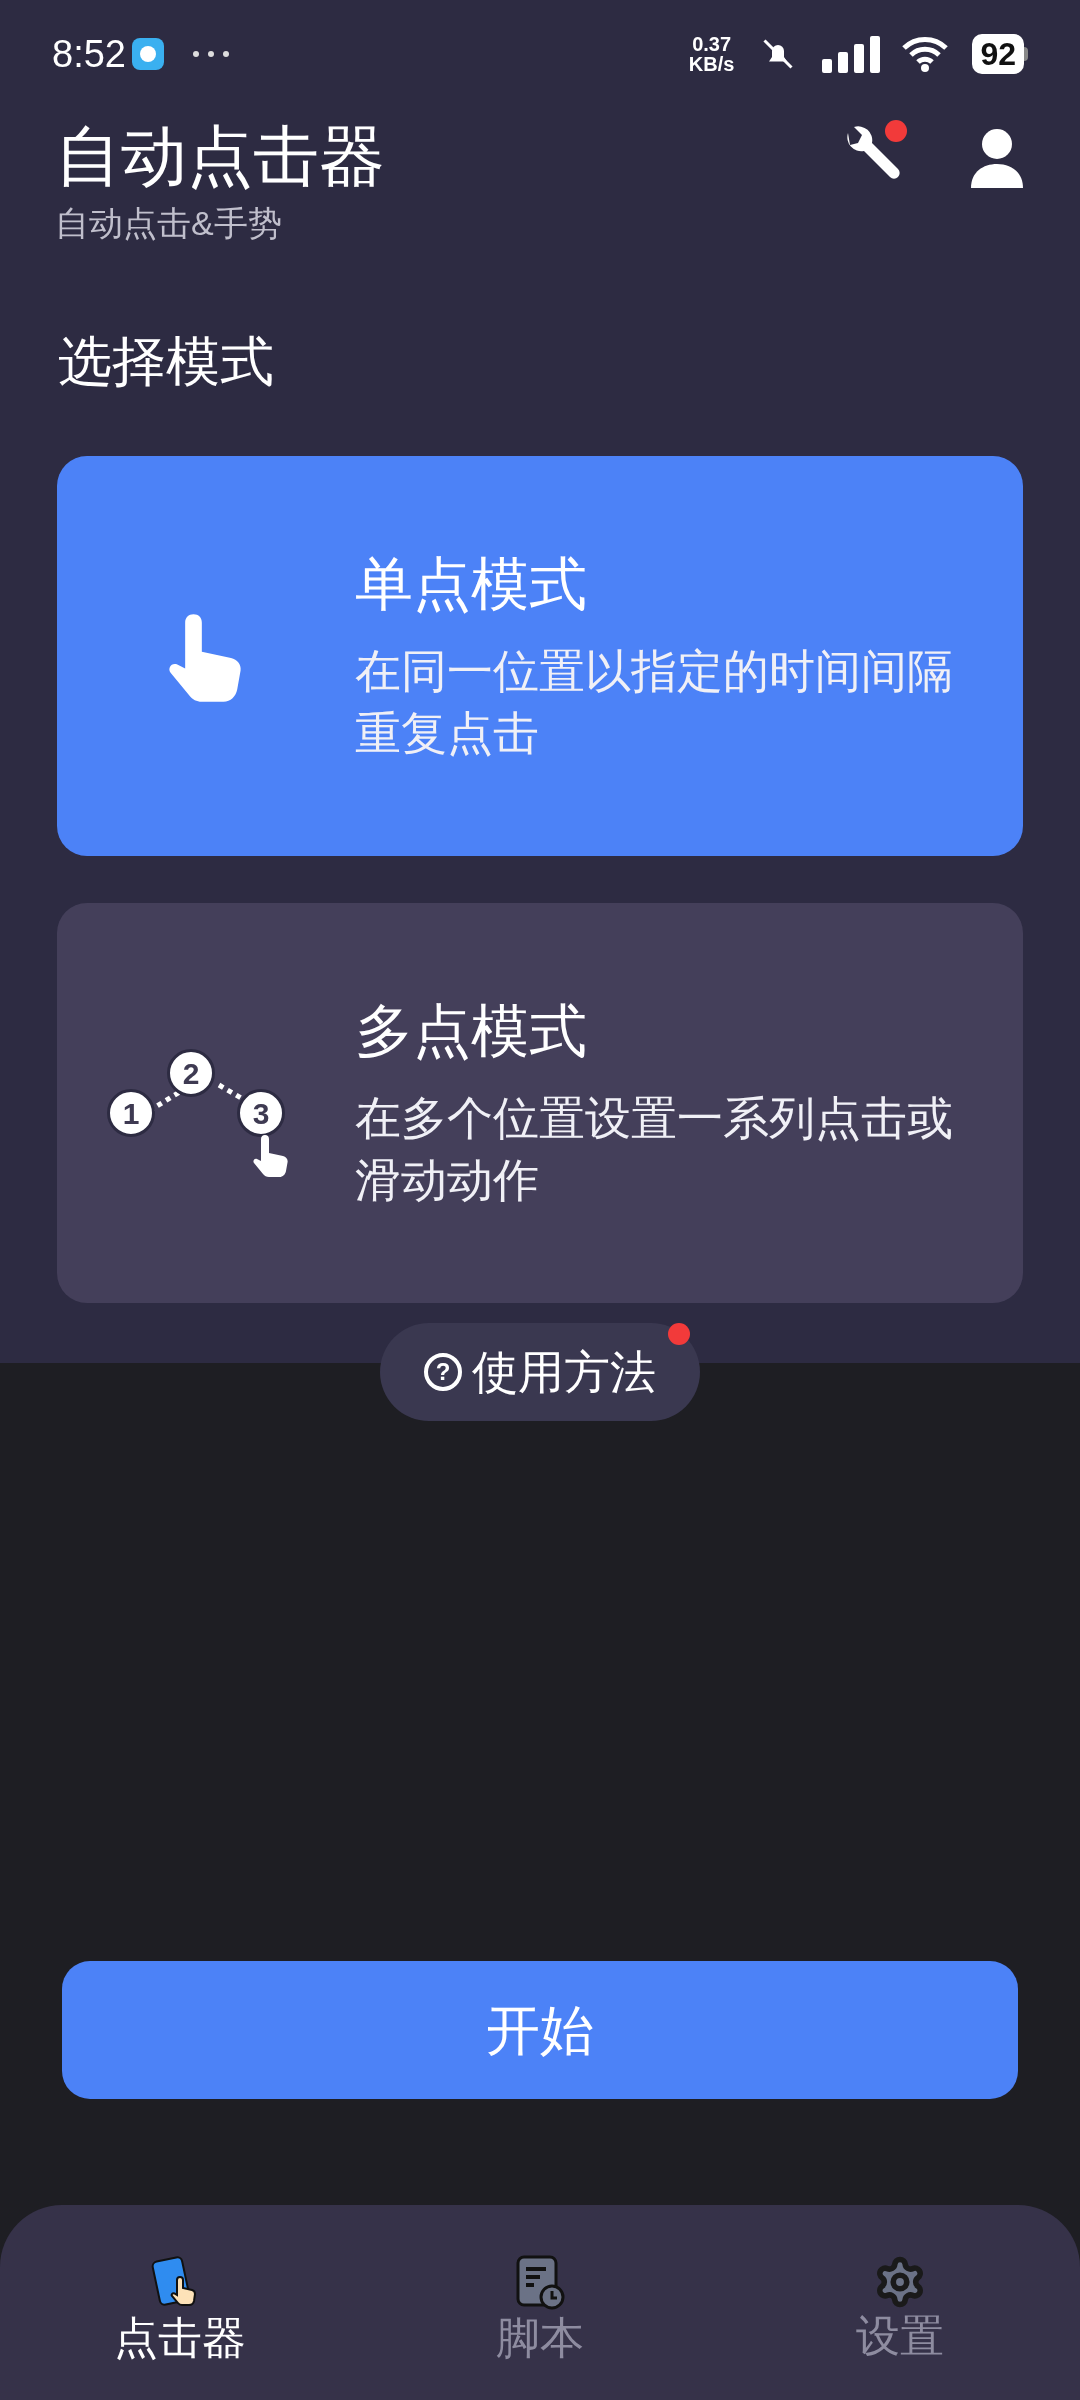 This screenshot has height=2400, width=1080. What do you see at coordinates (925, 54) in the screenshot?
I see `wifi-icon` at bounding box center [925, 54].